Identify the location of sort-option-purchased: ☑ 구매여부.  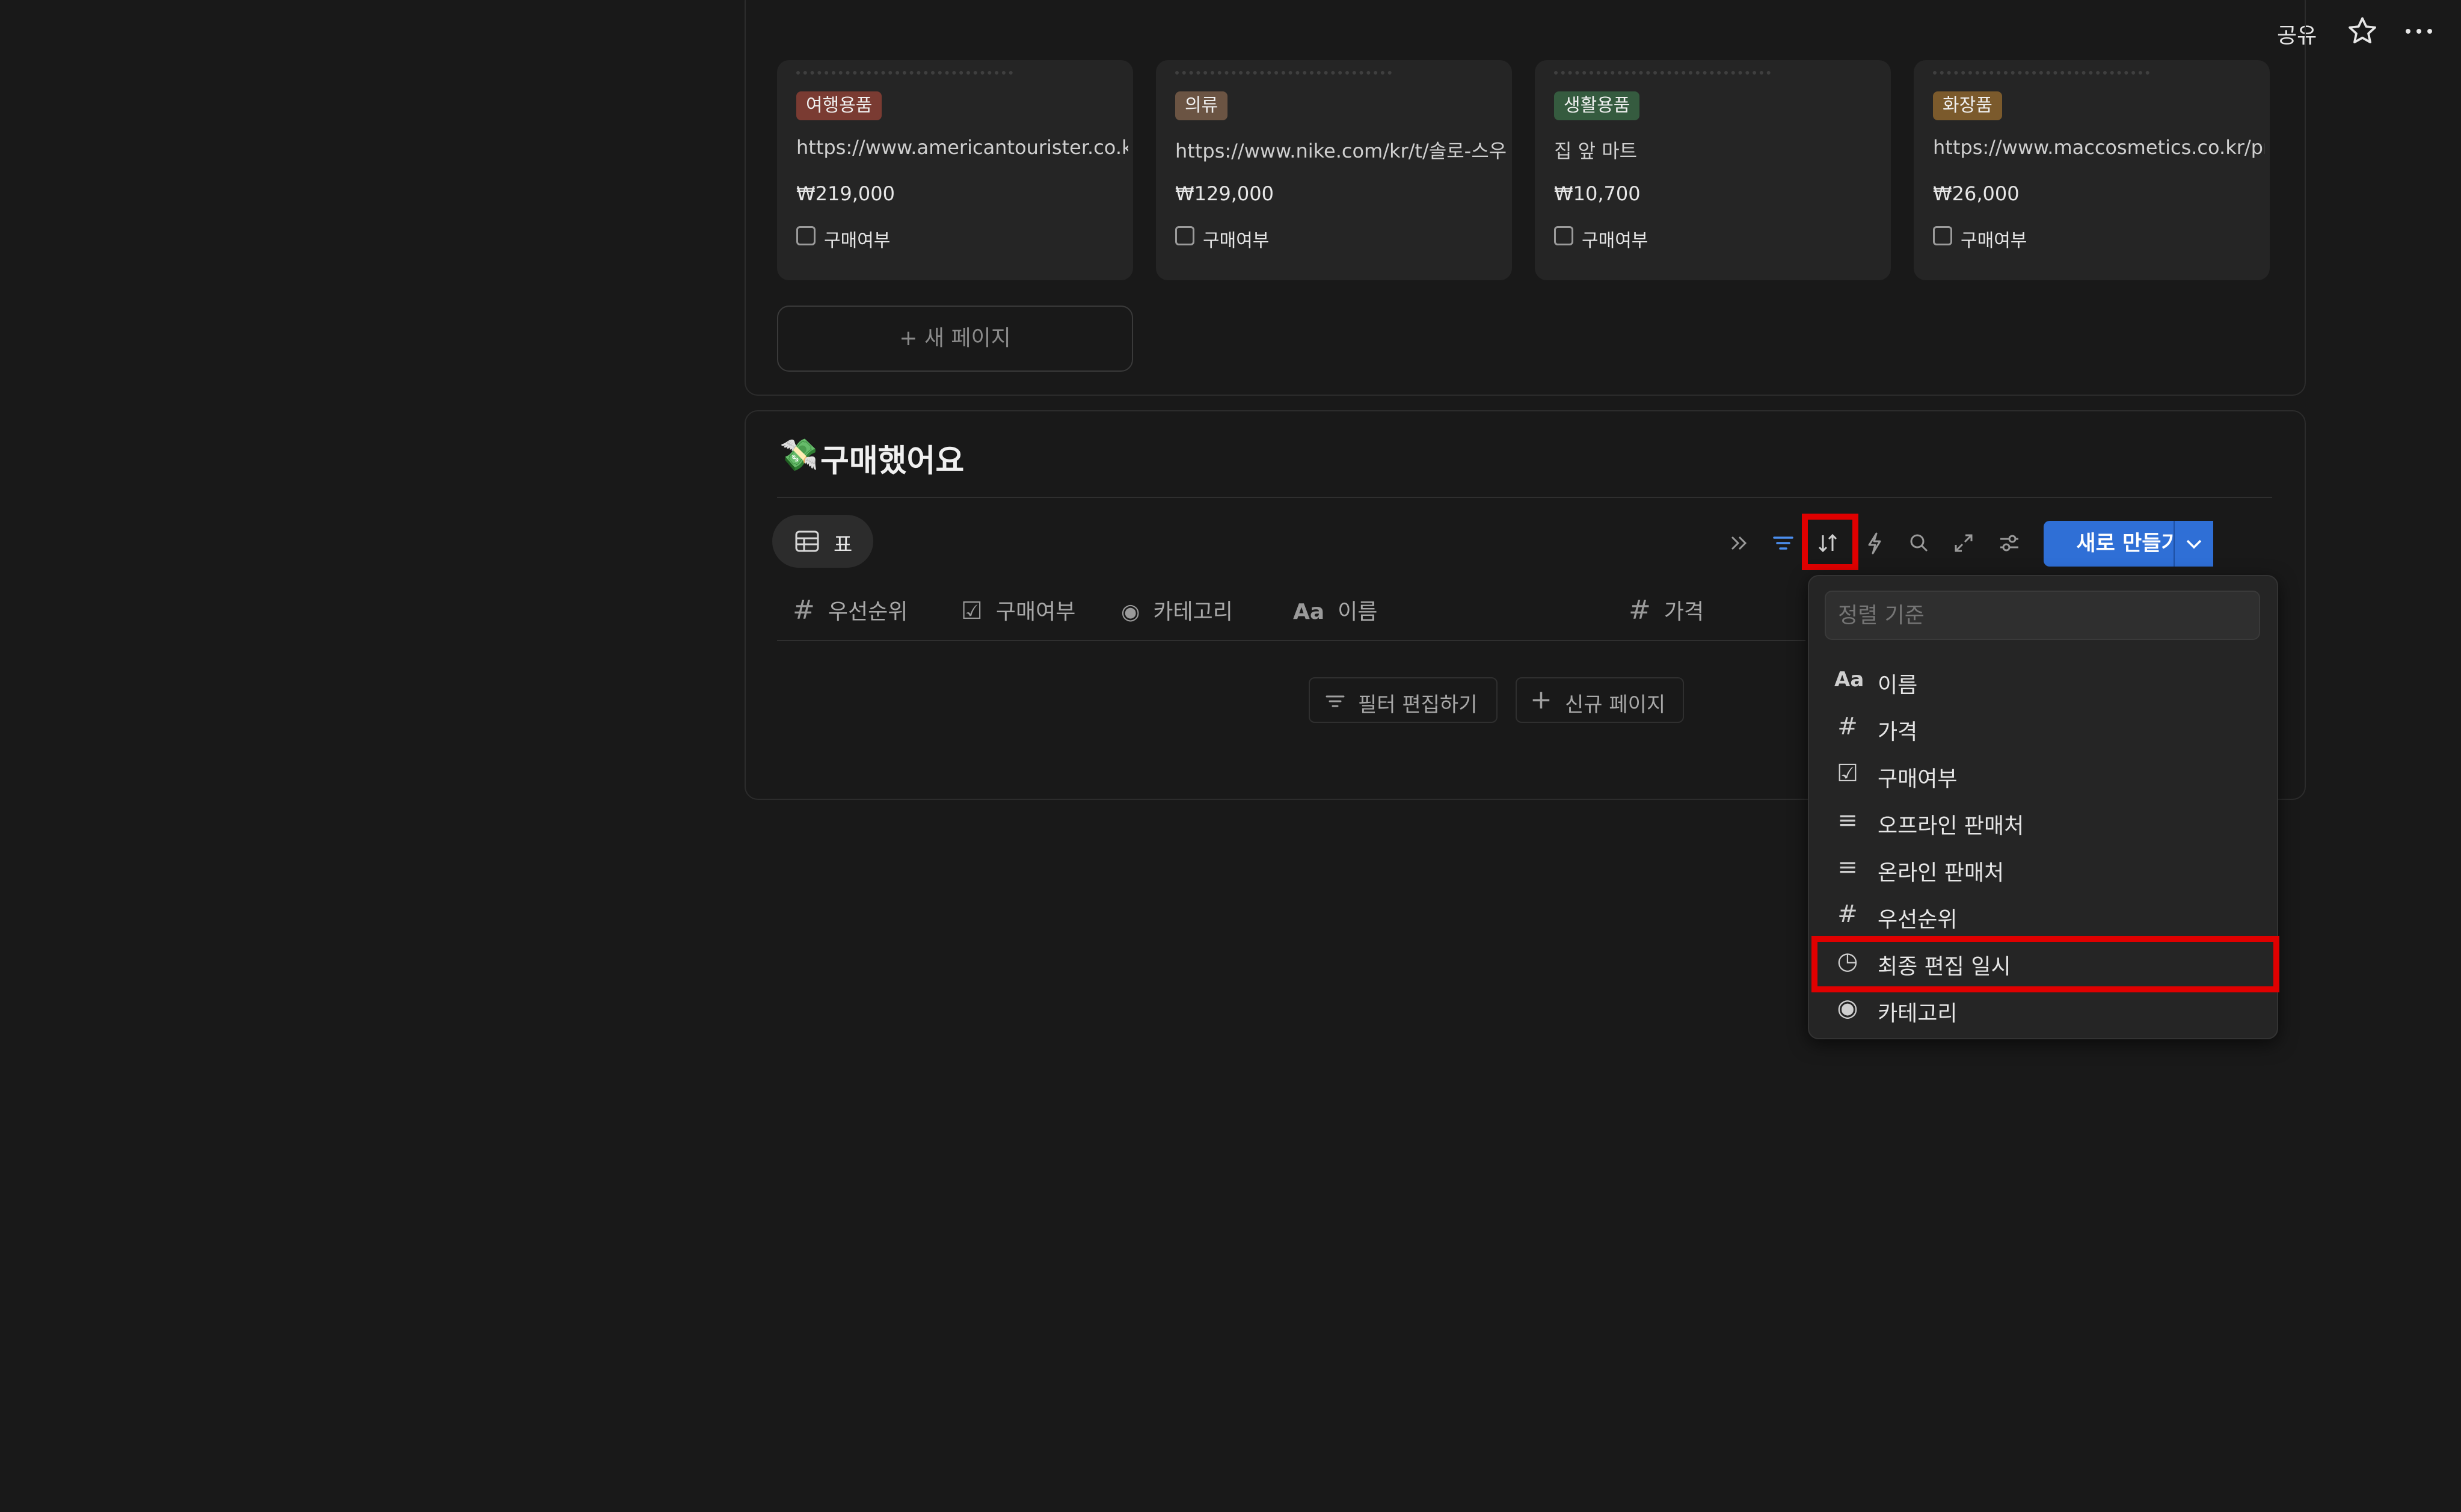
(2039, 774).